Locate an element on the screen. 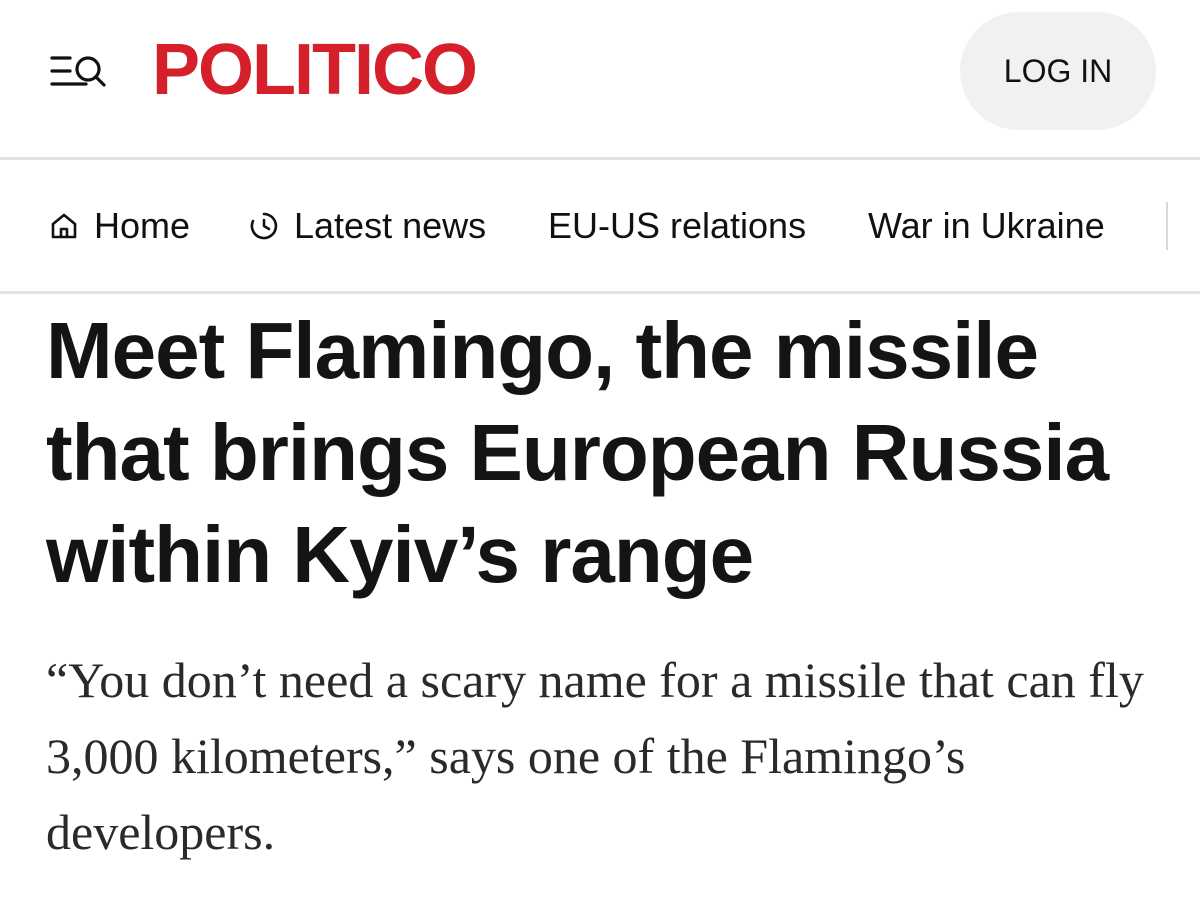 This screenshot has width=1200, height=900. menu-search-icon is located at coordinates (78, 71).